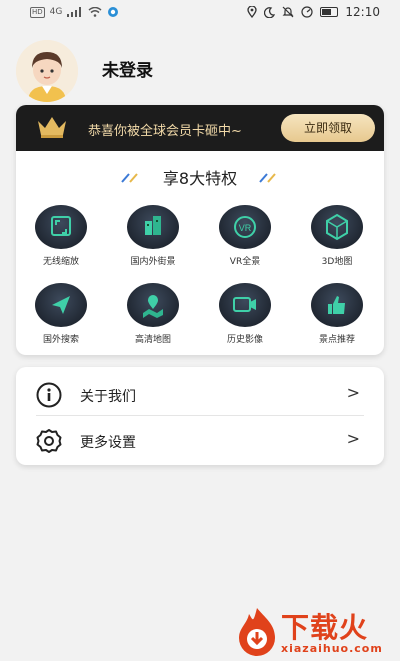 Image resolution: width=400 pixels, height=661 pixels. What do you see at coordinates (332, 648) in the screenshot?
I see `watermark-domain: xiazaihuo.com` at bounding box center [332, 648].